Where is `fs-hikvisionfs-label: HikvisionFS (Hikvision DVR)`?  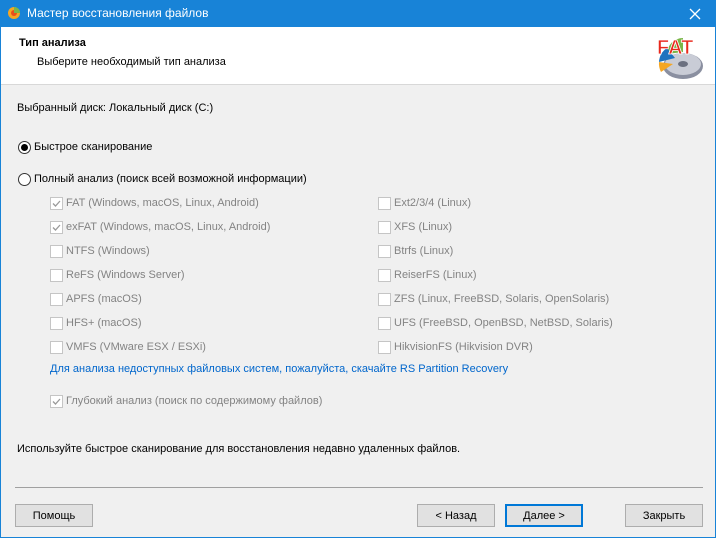
fs-hikvisionfs-label: HikvisionFS (Hikvision DVR) is located at coordinates (463, 347).